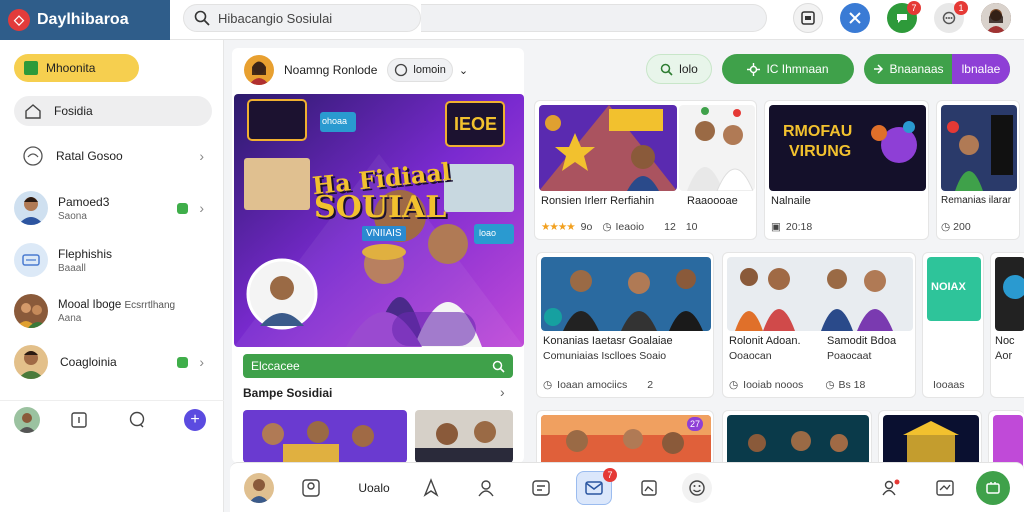 This screenshot has height=512, width=1024. Describe the element at coordinates (904, 17) in the screenshot. I see `chat-bubble-icon: 7` at that location.